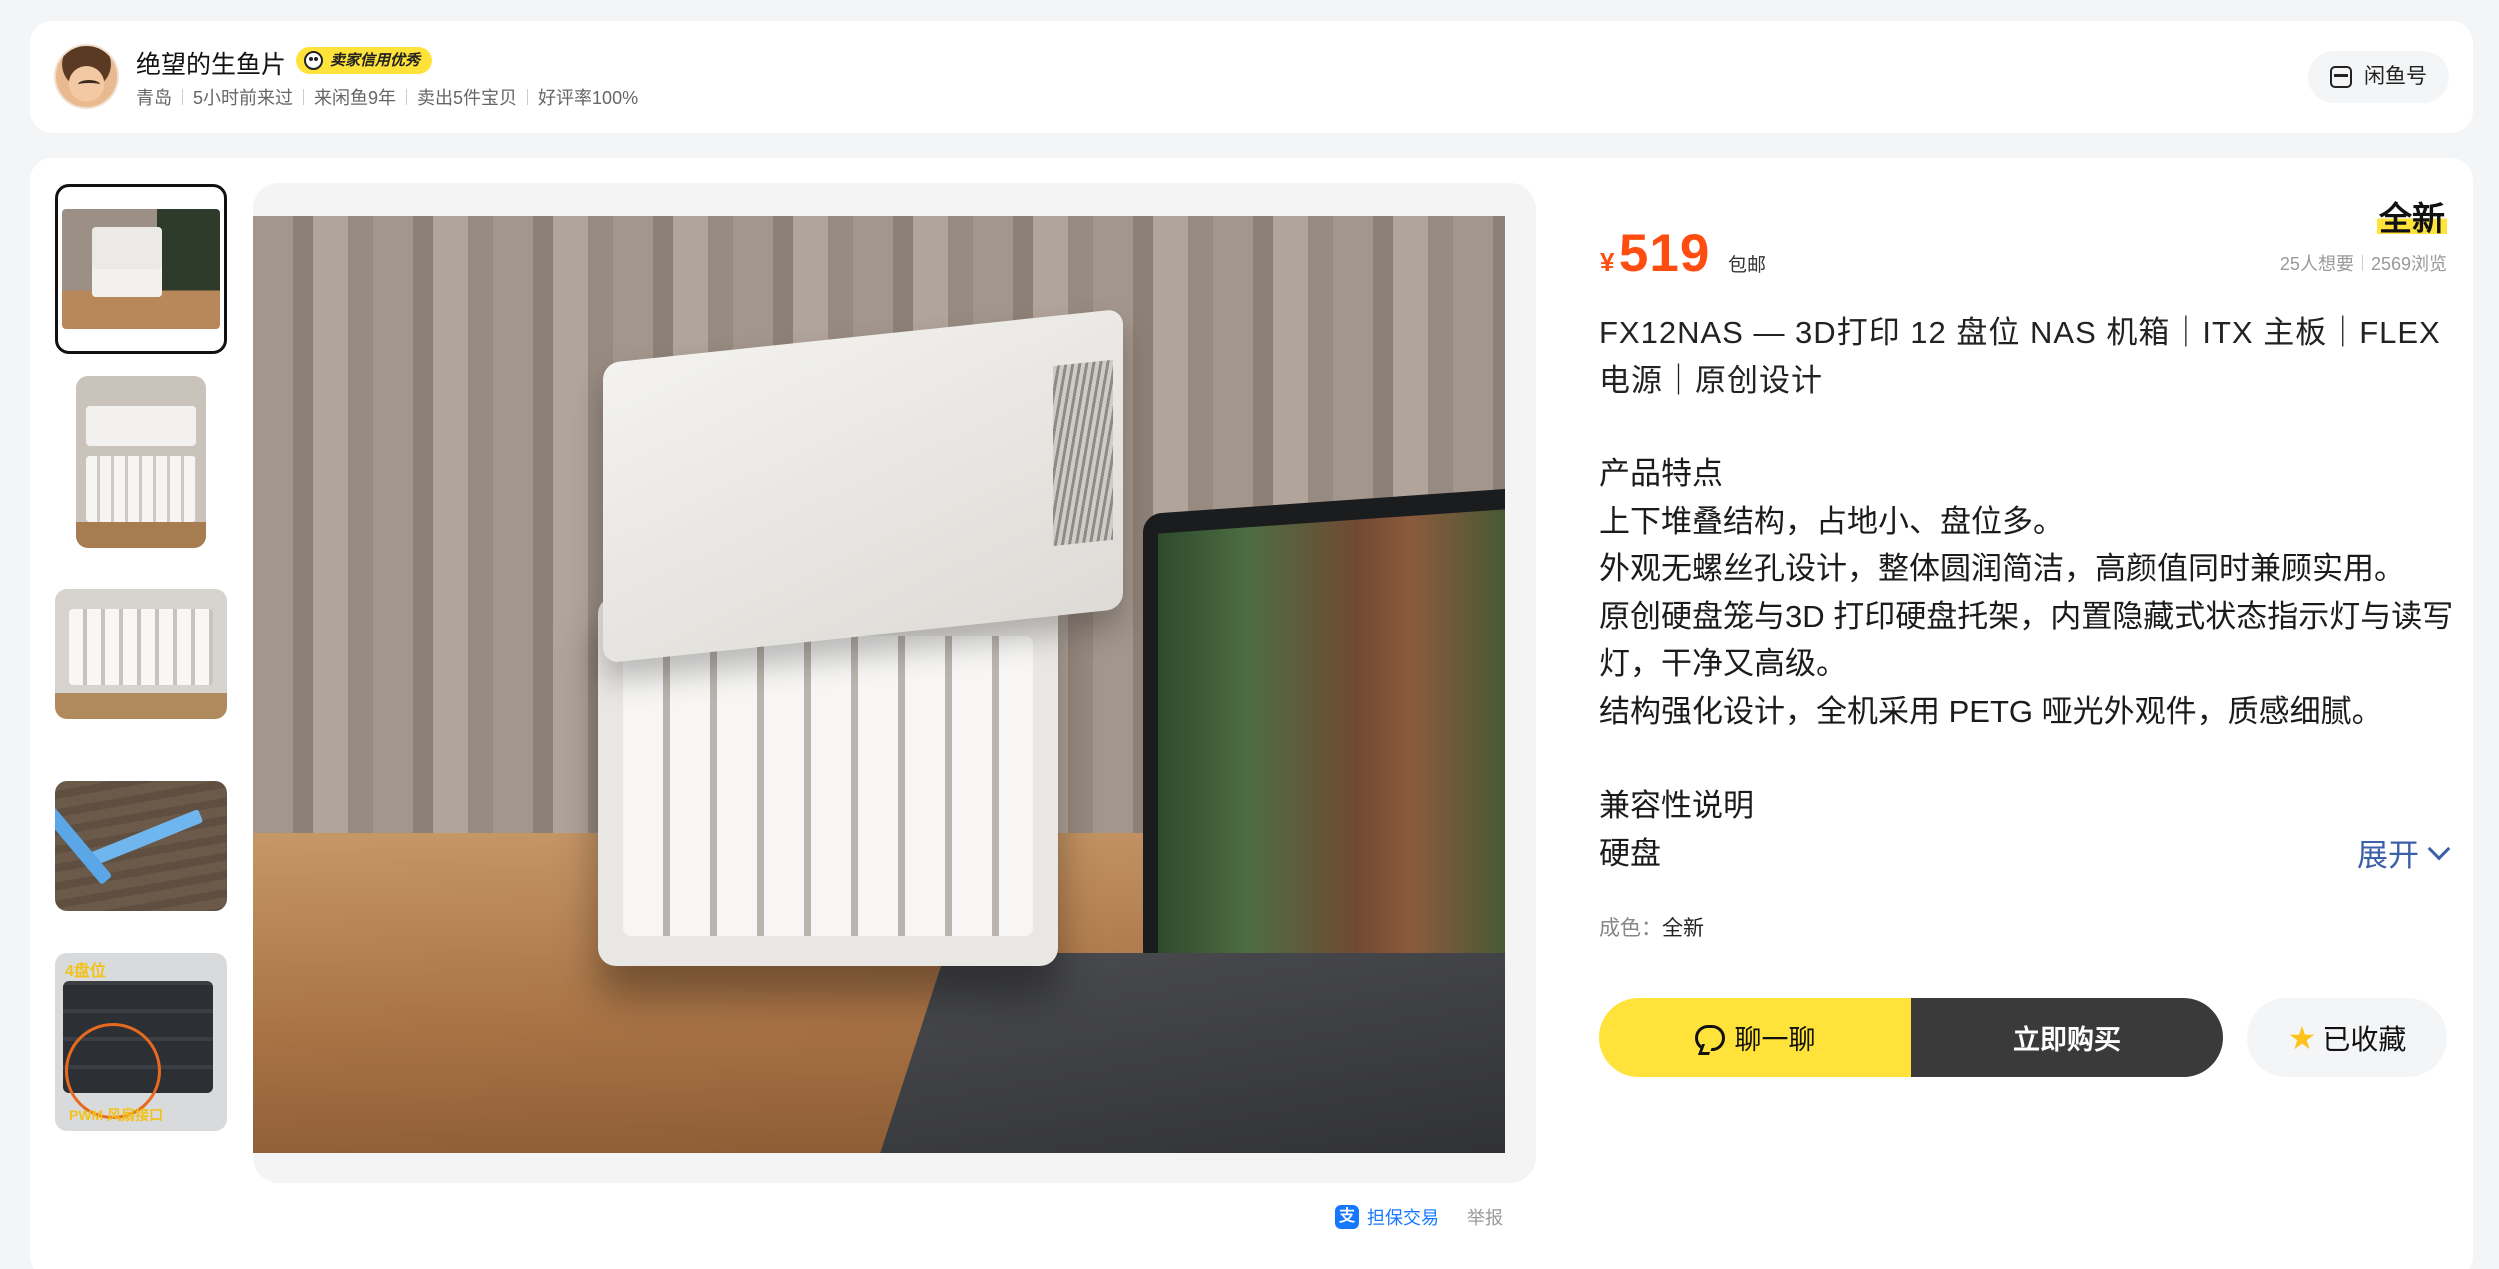 The width and height of the screenshot is (2499, 1269). Describe the element at coordinates (863, 486) in the screenshot. I see `image-nas-top` at that location.